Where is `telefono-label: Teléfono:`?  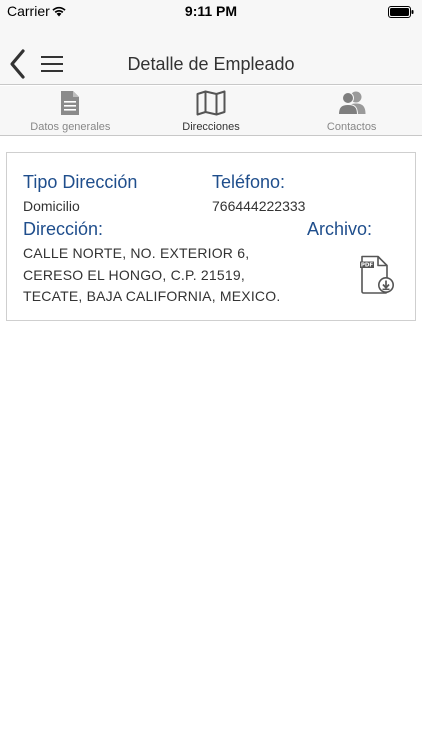
telefono-label: Teléfono: is located at coordinates (249, 182).